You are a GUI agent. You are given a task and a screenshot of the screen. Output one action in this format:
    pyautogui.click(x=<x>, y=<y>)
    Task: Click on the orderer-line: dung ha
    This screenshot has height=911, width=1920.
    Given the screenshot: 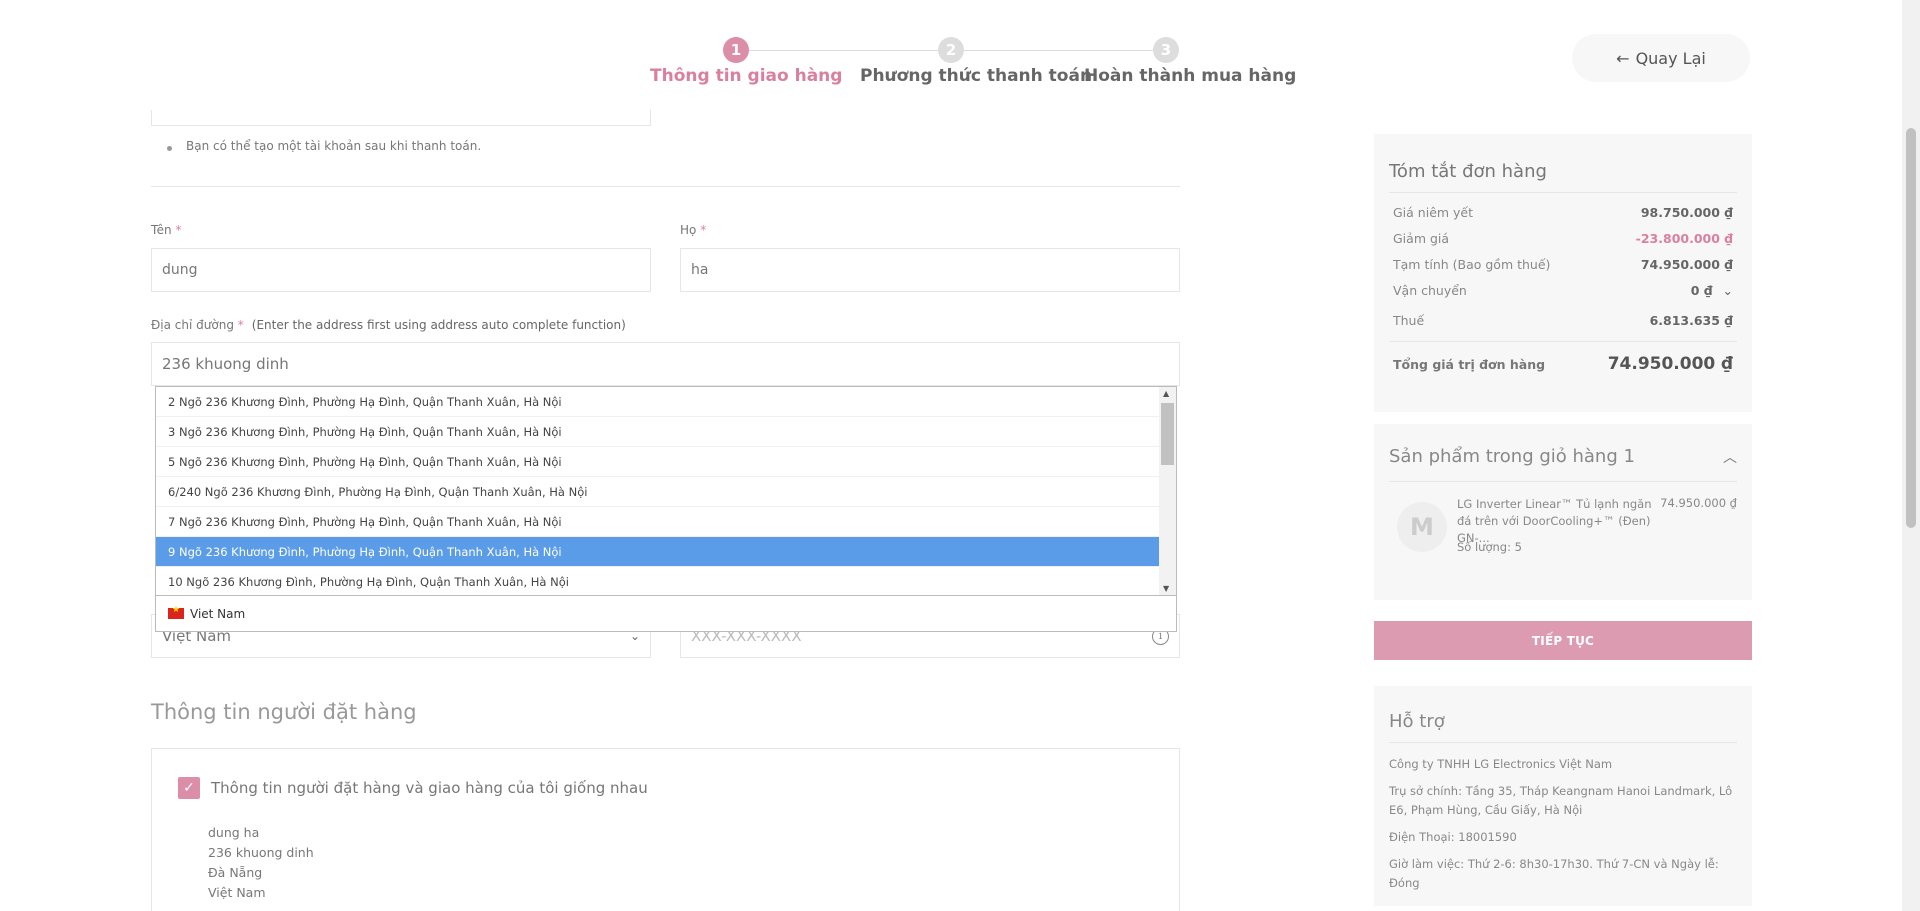 What is the action you would take?
    pyautogui.click(x=234, y=832)
    